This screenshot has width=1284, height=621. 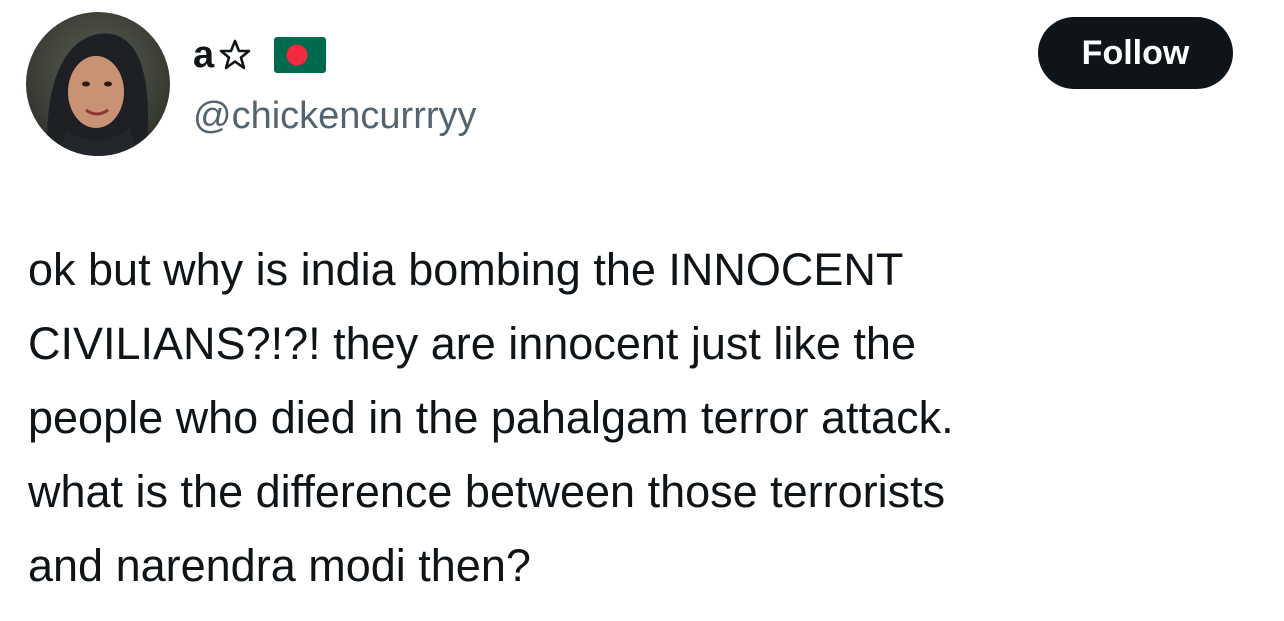 I want to click on avatar-image, so click(x=98, y=84).